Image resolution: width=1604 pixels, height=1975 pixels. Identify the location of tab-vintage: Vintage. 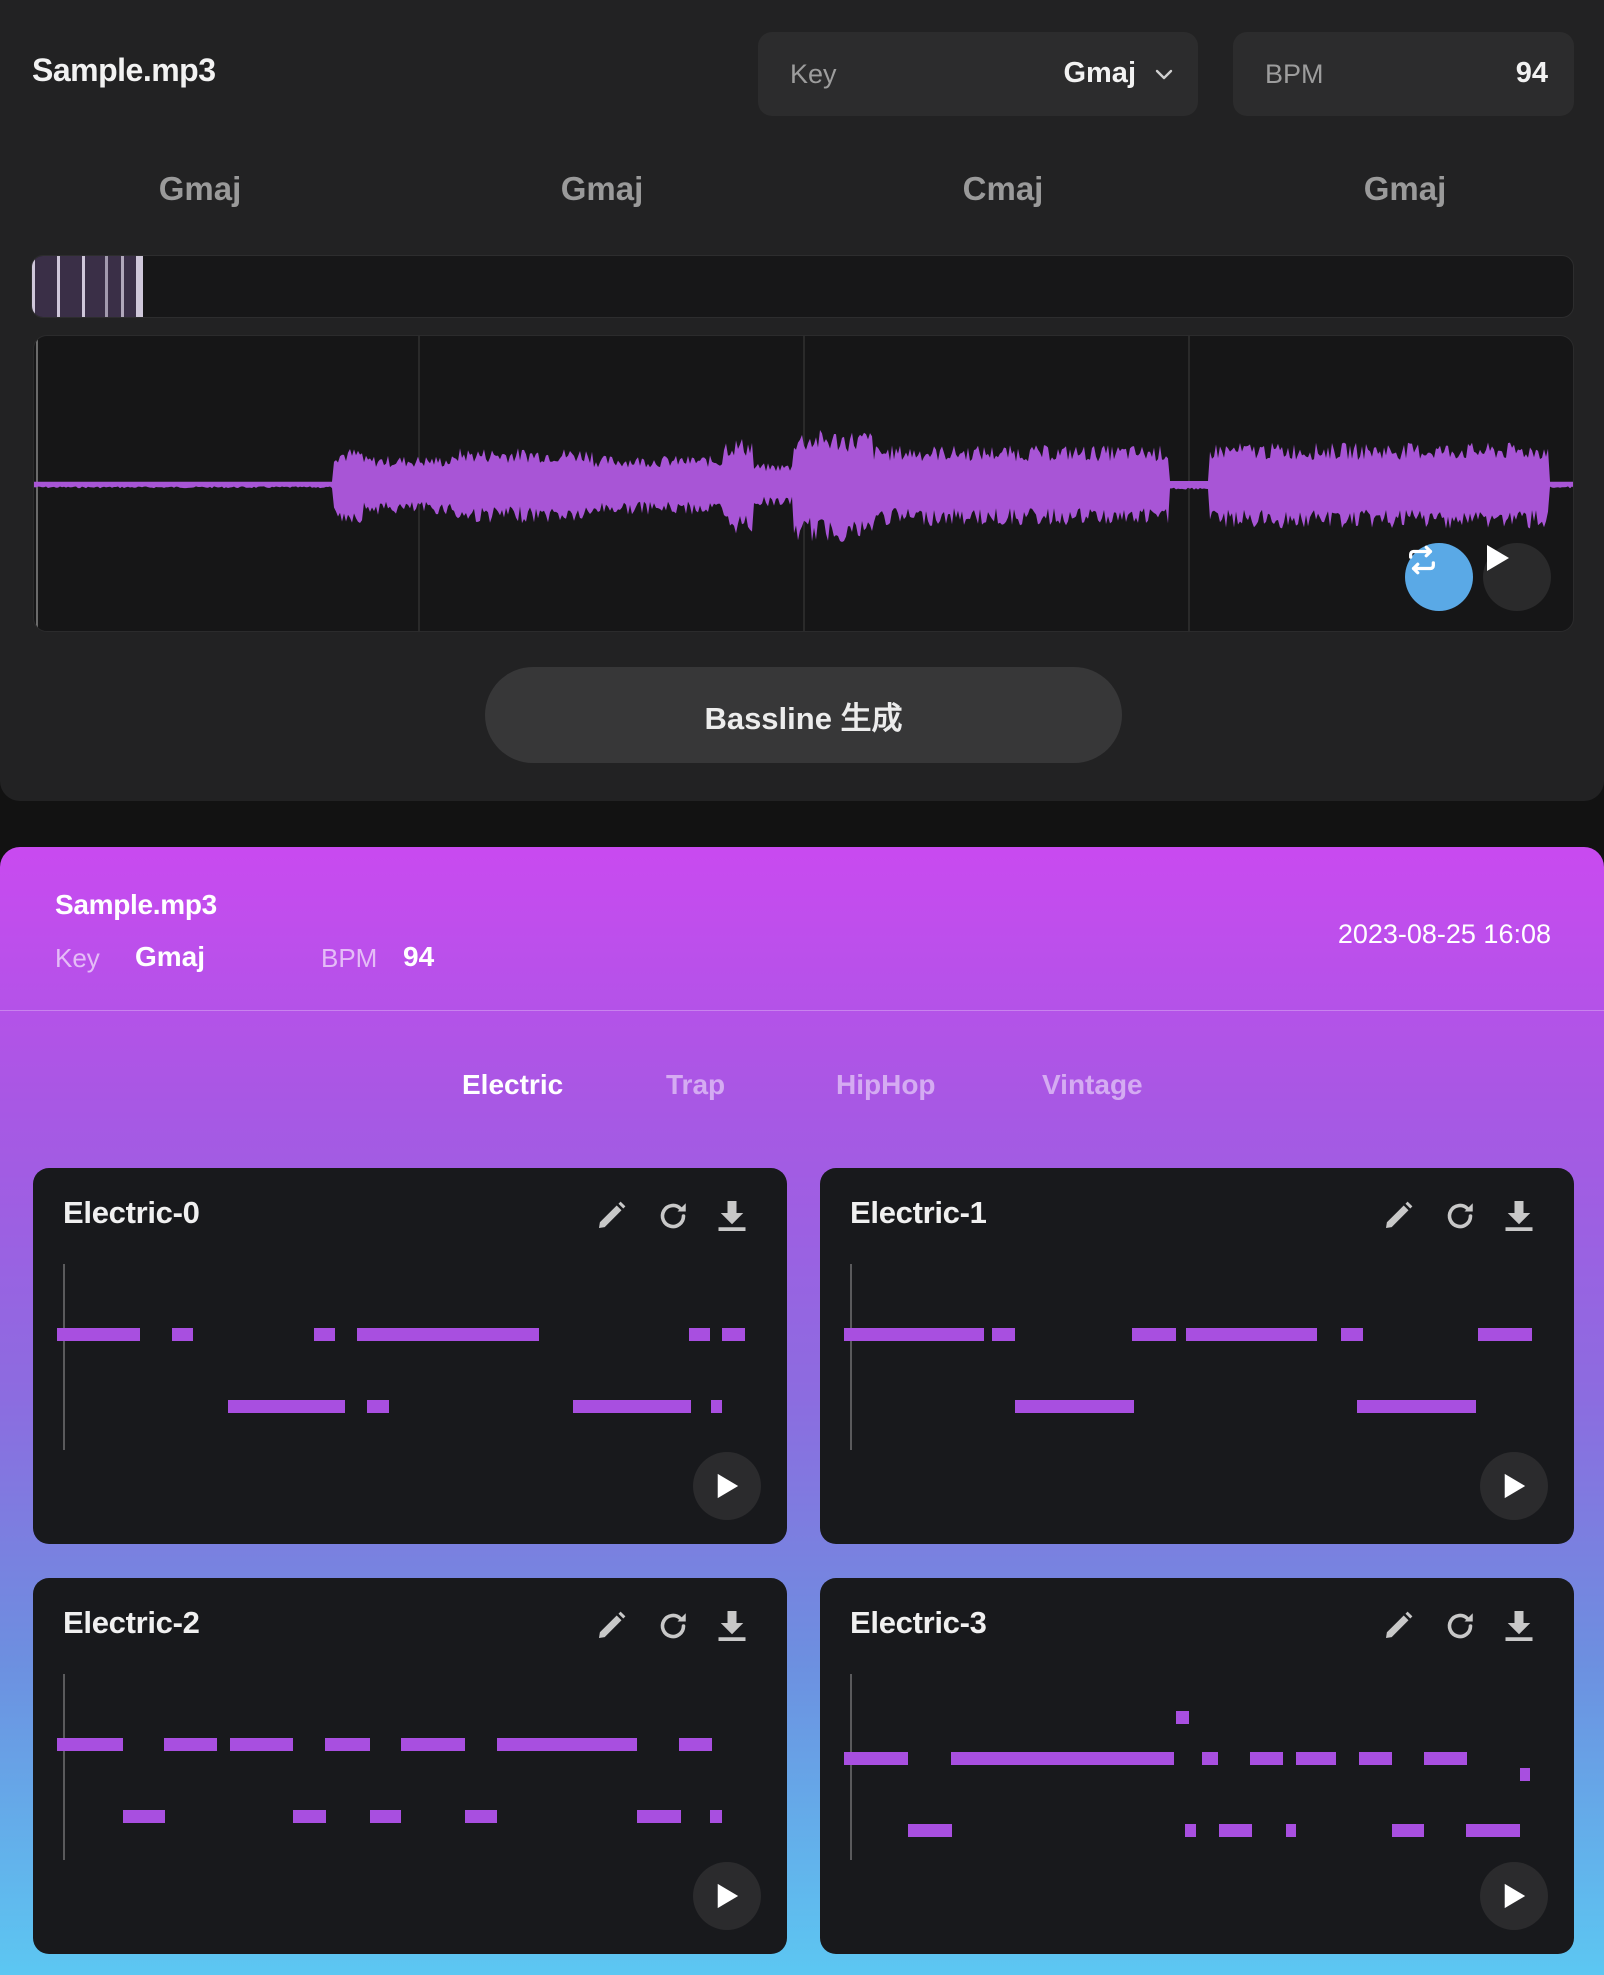
(1092, 1085).